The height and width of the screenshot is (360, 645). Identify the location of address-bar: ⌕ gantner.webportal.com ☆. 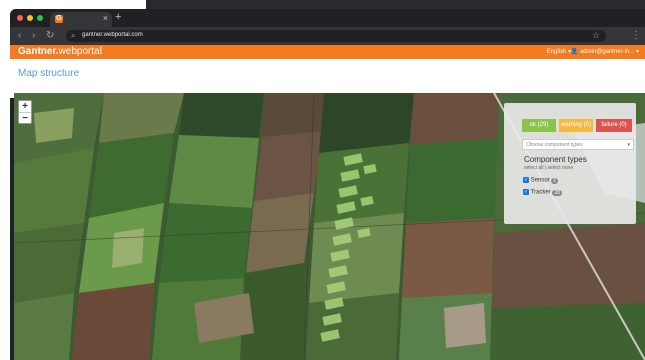
(336, 36).